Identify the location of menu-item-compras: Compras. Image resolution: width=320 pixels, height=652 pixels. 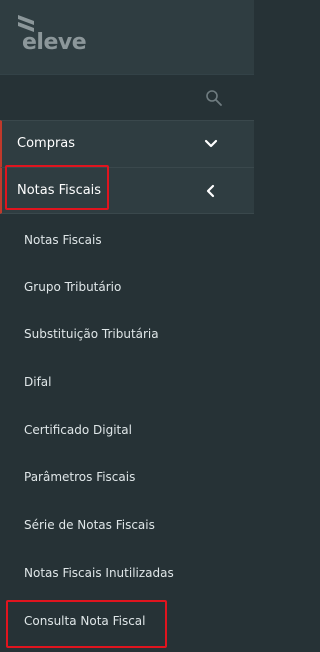
(127, 143).